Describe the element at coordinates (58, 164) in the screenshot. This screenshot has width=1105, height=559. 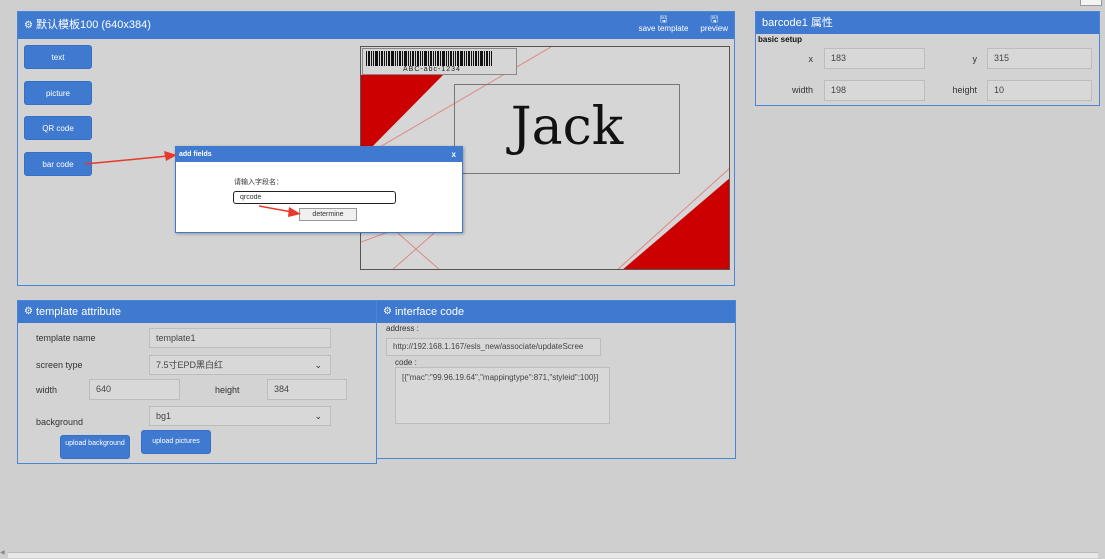
I see `bar-code-button: bar code` at that location.